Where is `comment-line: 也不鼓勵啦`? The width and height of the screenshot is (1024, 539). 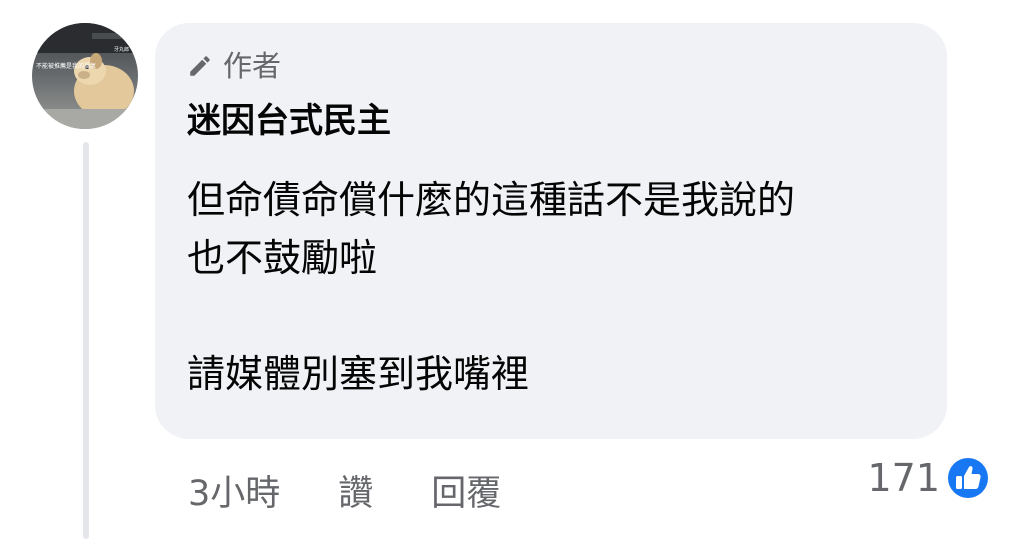
comment-line: 也不鼓勵啦 is located at coordinates (282, 258).